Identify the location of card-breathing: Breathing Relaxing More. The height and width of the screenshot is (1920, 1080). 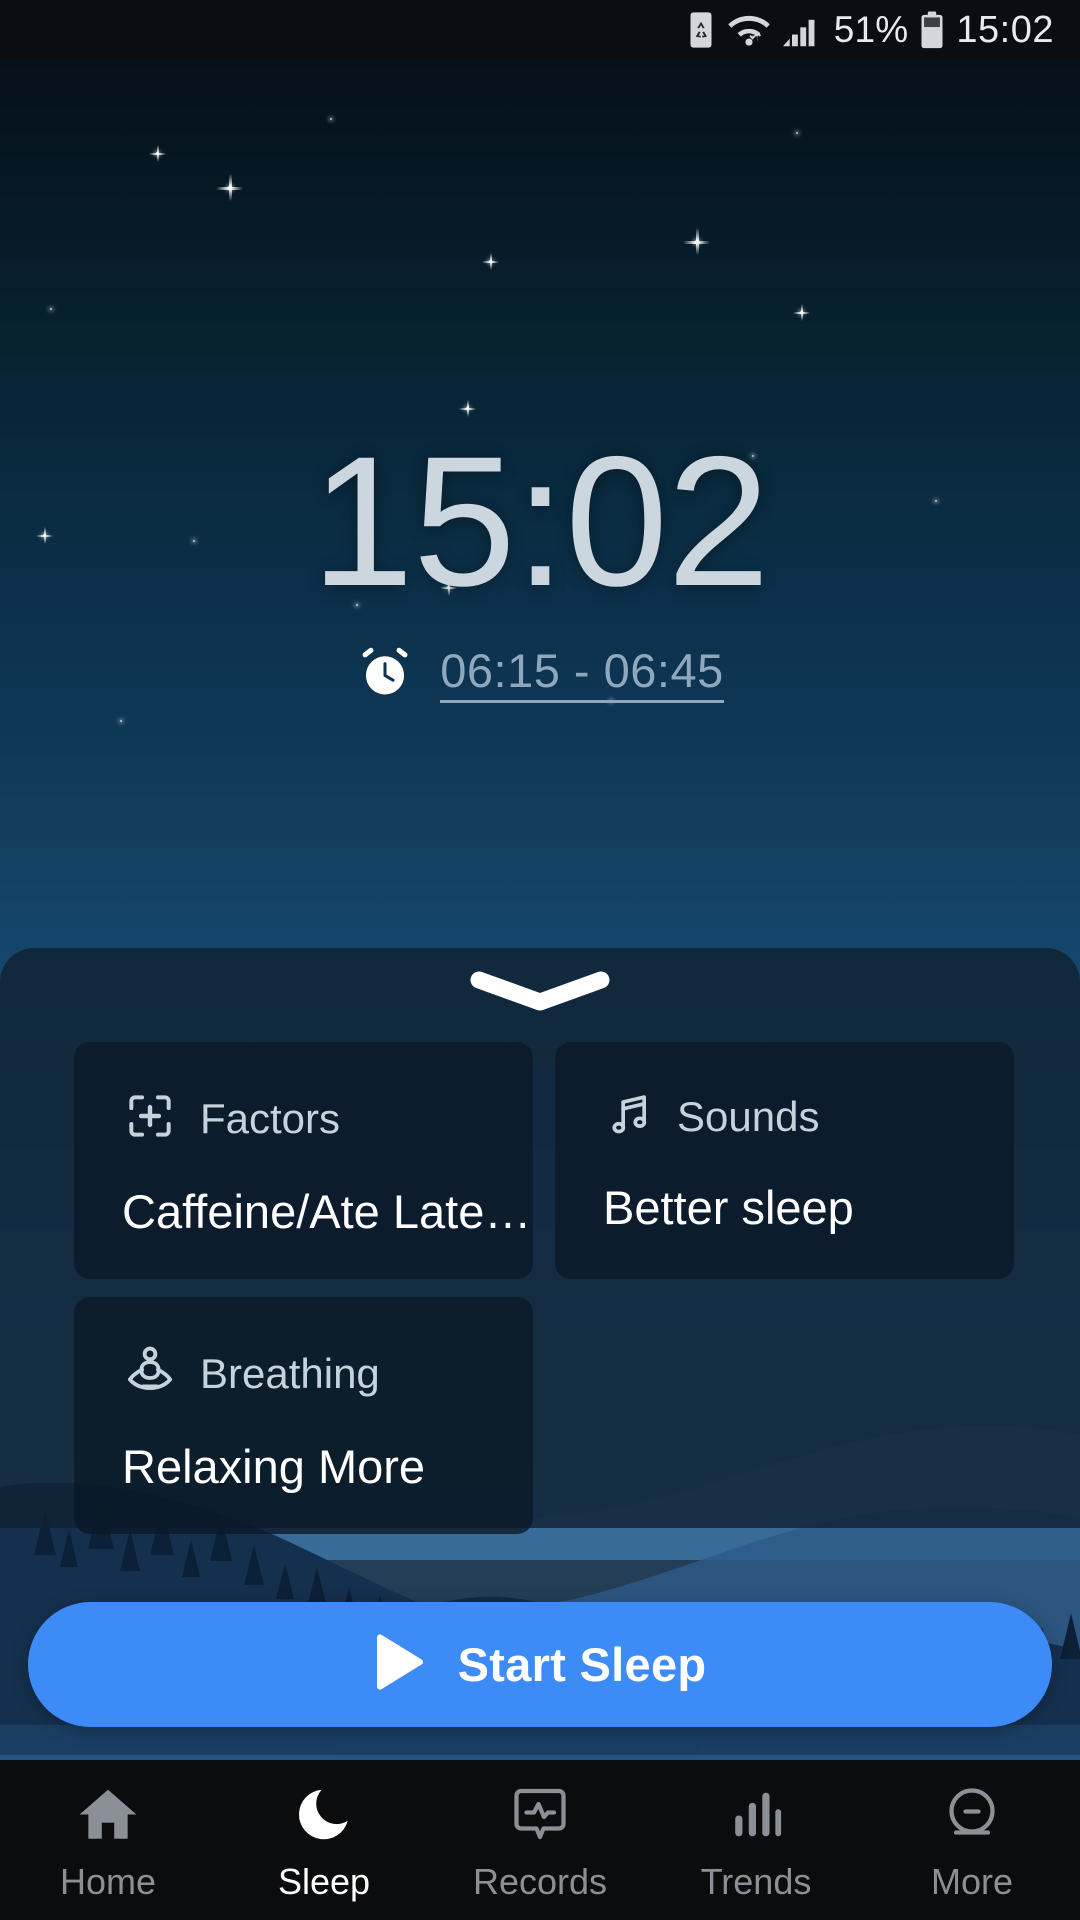
(303, 1415).